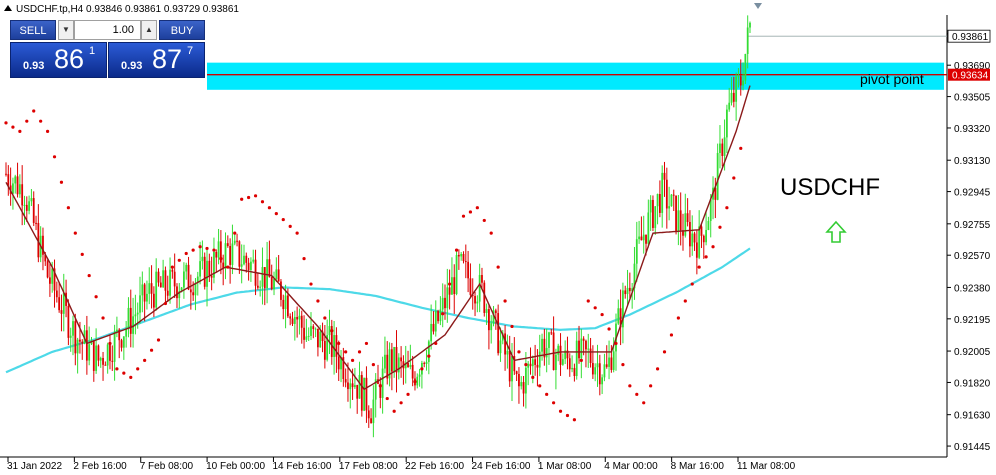 Image resolution: width=996 pixels, height=475 pixels. I want to click on price-tick-label: 0.91820, so click(972, 383).